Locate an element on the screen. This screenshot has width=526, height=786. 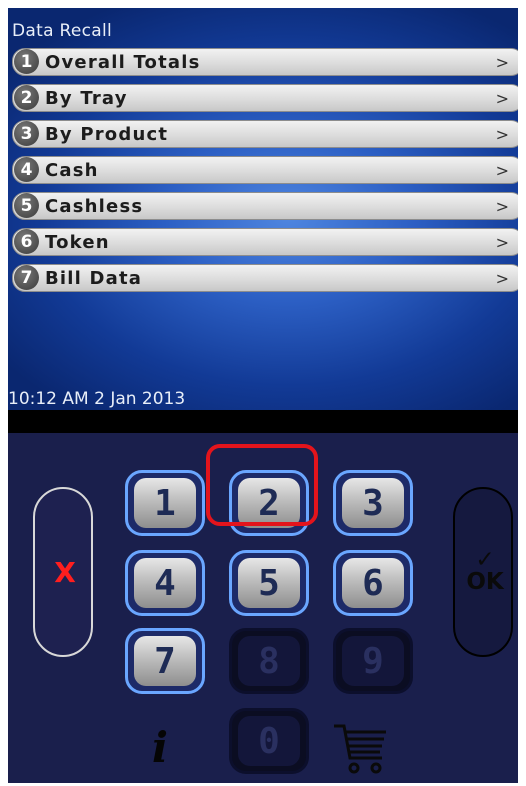
key-label: 9 is located at coordinates (373, 661).